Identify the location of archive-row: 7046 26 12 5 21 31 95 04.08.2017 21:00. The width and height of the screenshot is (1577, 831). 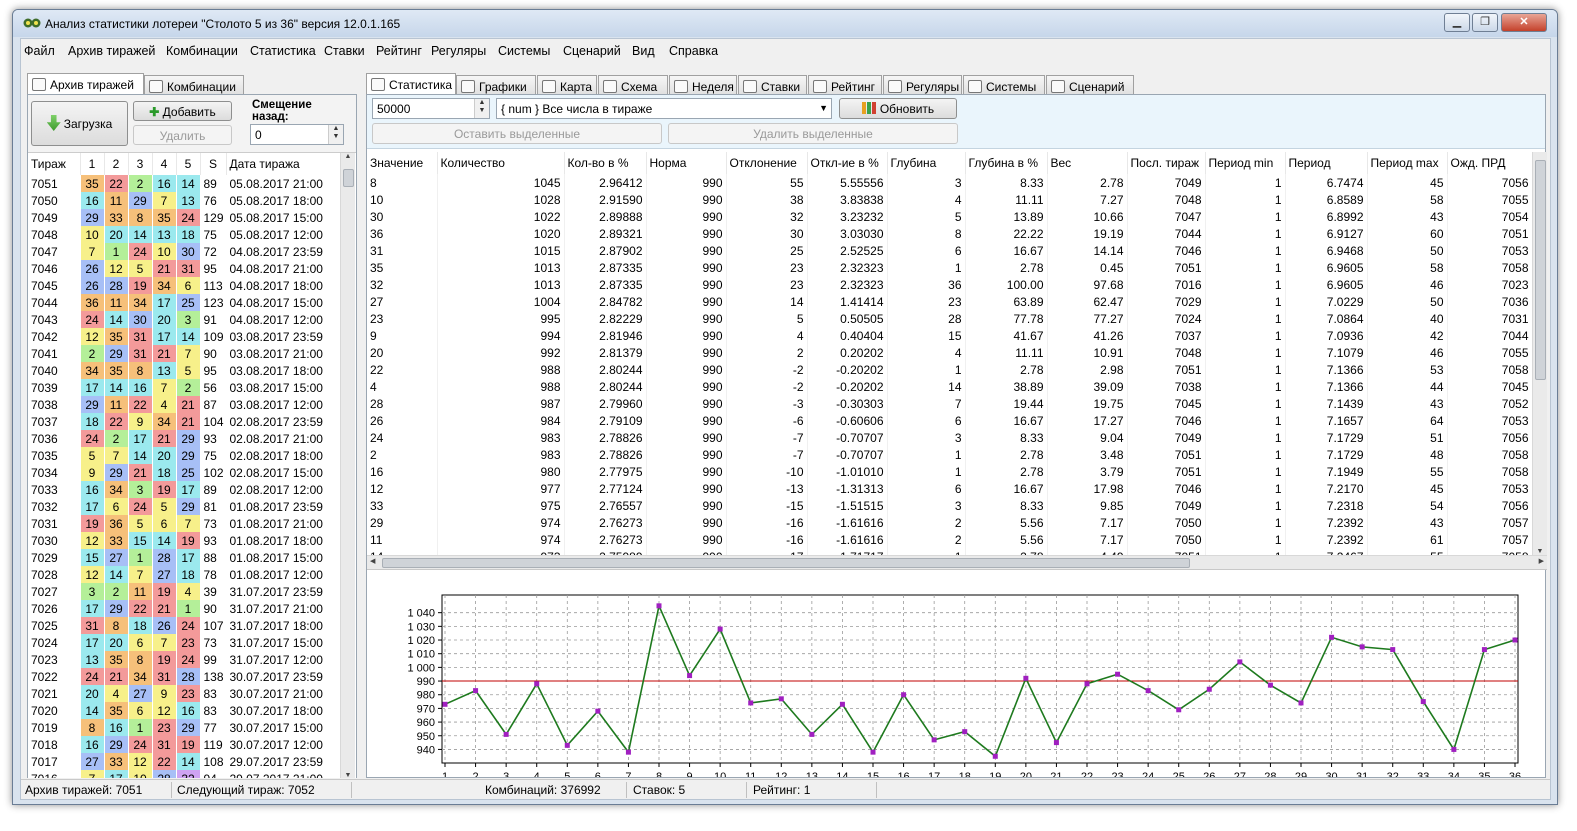
(184, 268).